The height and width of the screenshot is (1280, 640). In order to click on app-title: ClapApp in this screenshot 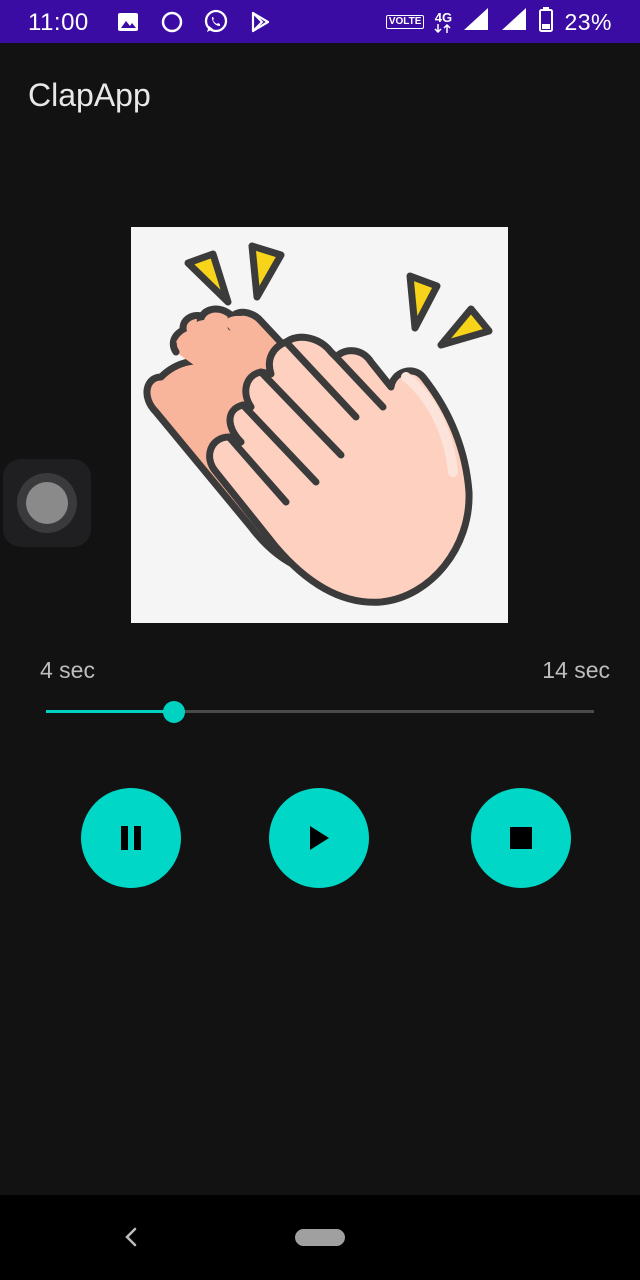, I will do `click(89, 95)`.